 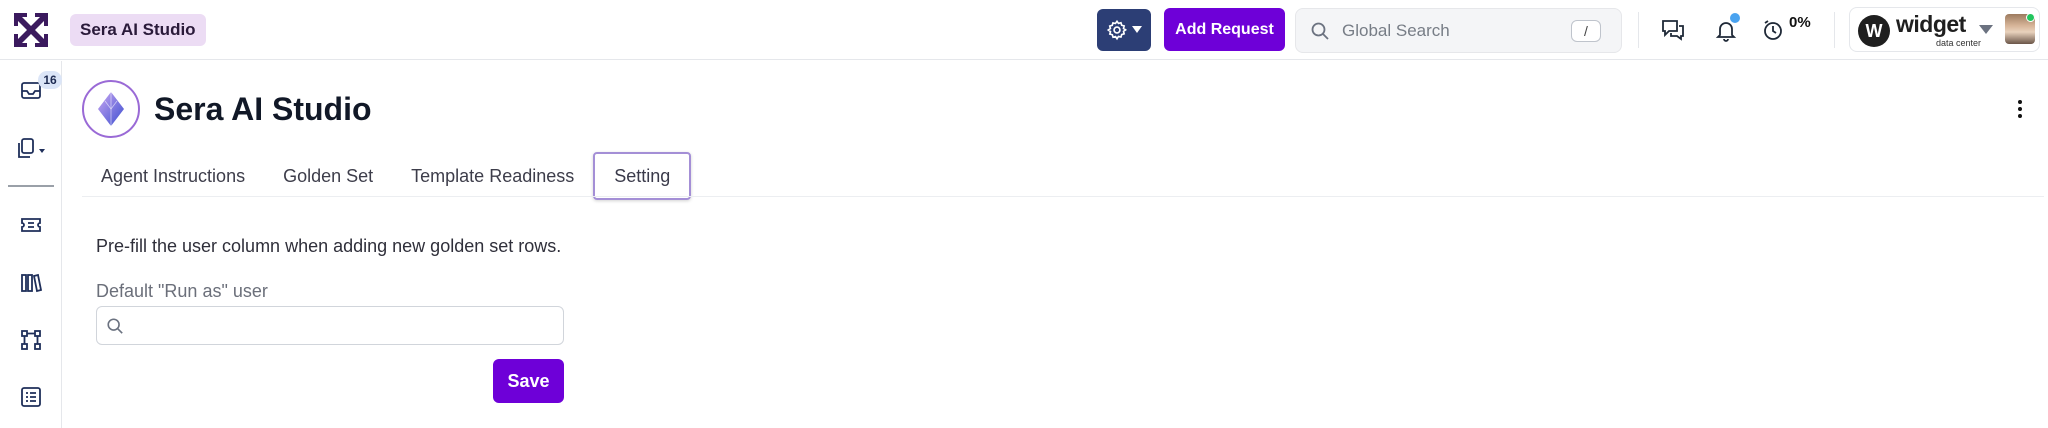 What do you see at coordinates (1986, 29) in the screenshot?
I see `caret-down-icon` at bounding box center [1986, 29].